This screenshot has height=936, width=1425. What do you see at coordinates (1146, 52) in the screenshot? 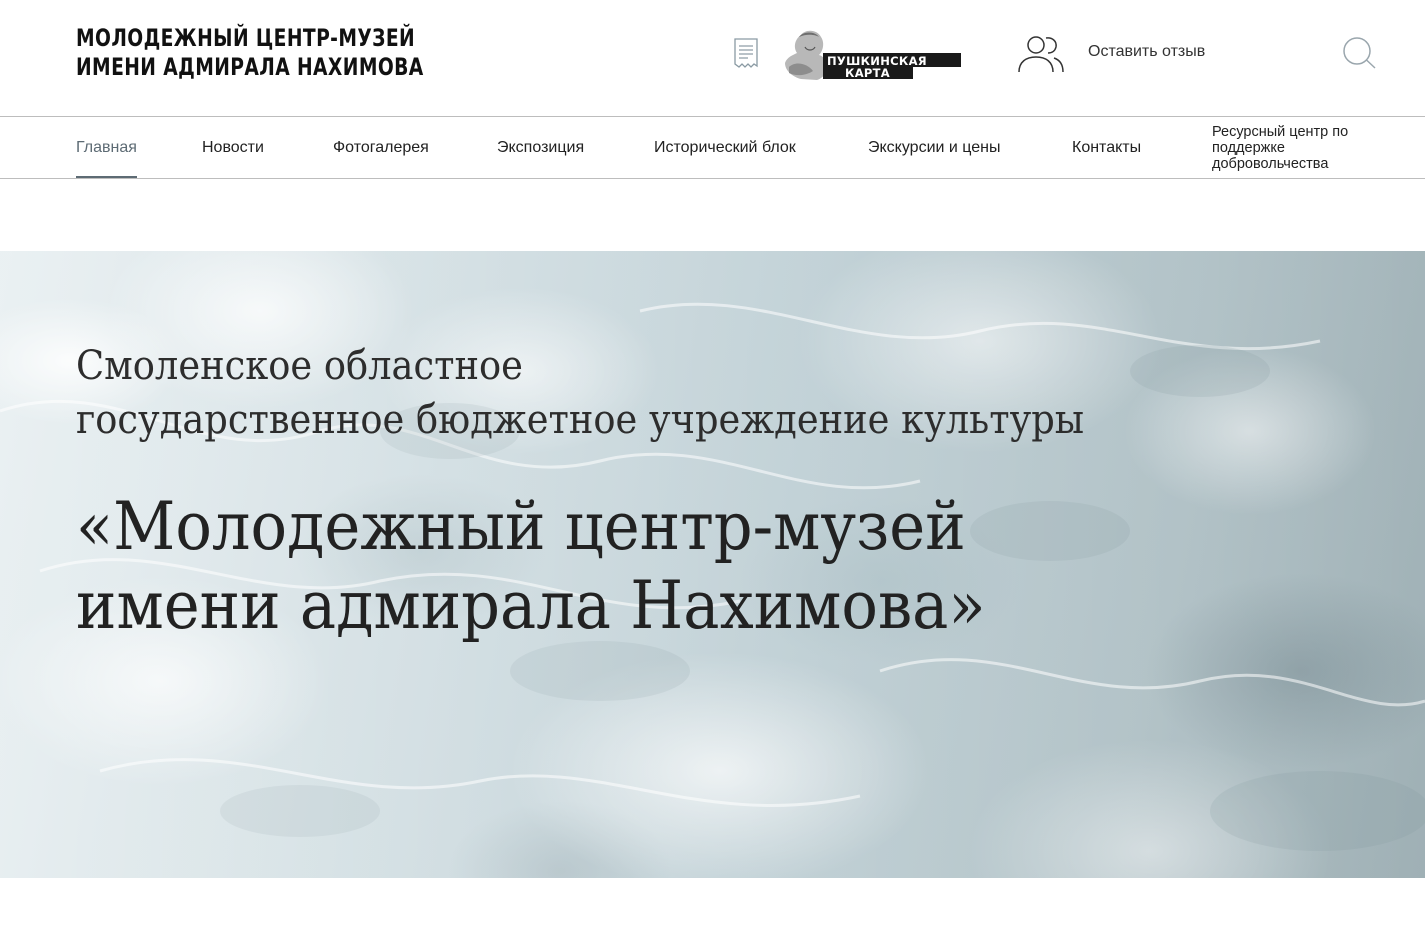
I see `feedback-link: Оставить отзыв` at bounding box center [1146, 52].